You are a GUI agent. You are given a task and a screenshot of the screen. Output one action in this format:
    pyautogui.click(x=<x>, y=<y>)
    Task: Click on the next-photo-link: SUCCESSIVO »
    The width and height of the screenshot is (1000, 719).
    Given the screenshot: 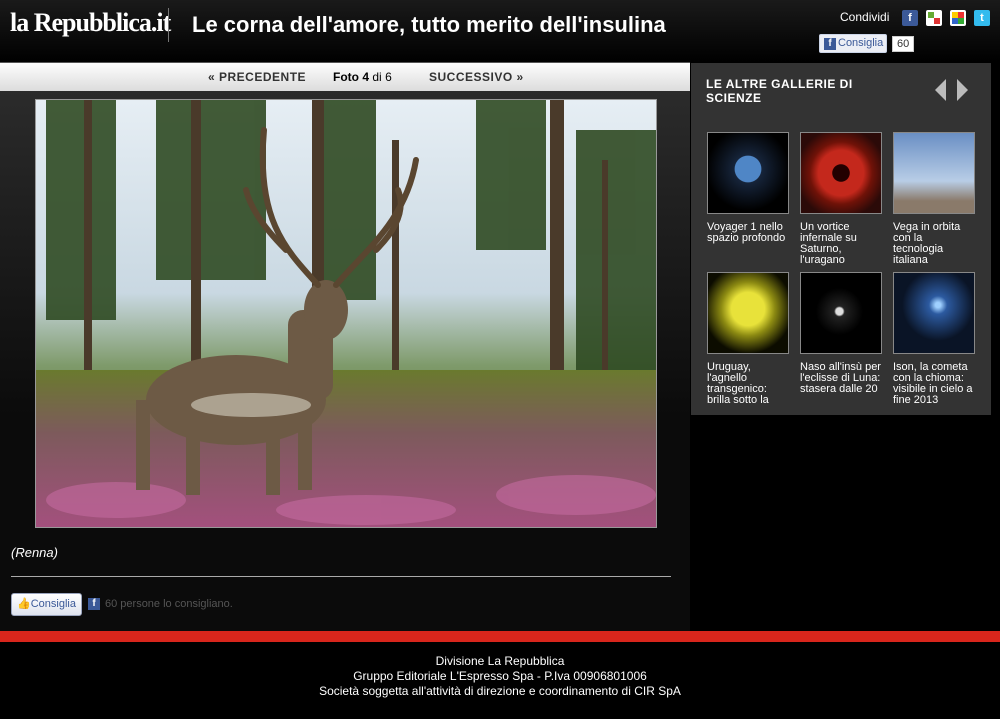 What is the action you would take?
    pyautogui.click(x=476, y=77)
    